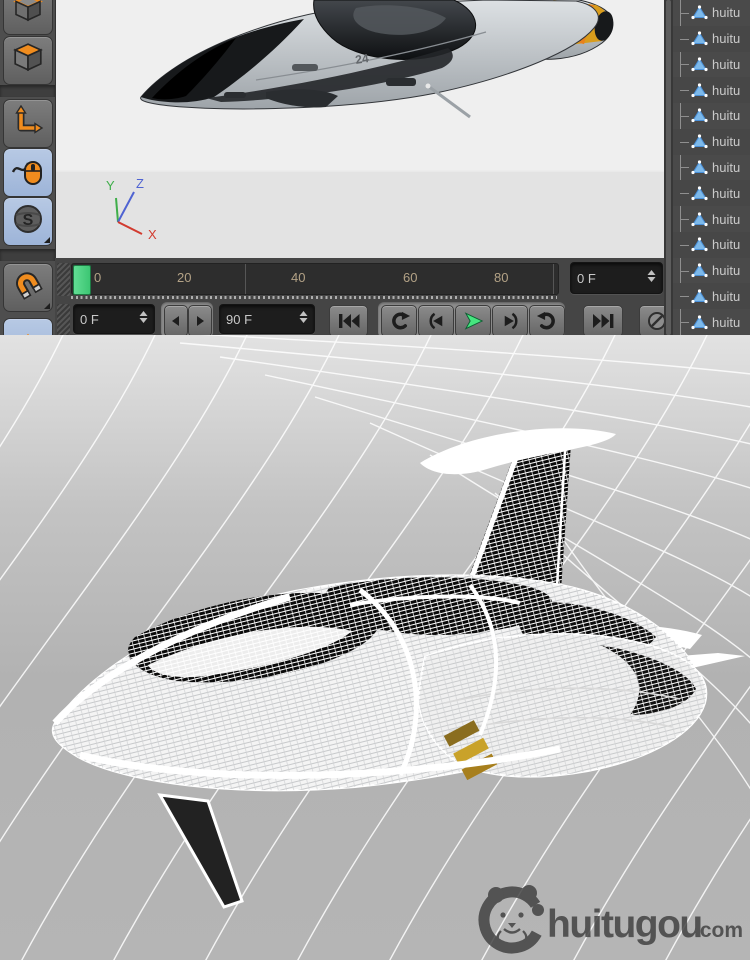 This screenshot has height=960, width=750. I want to click on timeline-ruler: 0 20 40 60 80, so click(315, 279).